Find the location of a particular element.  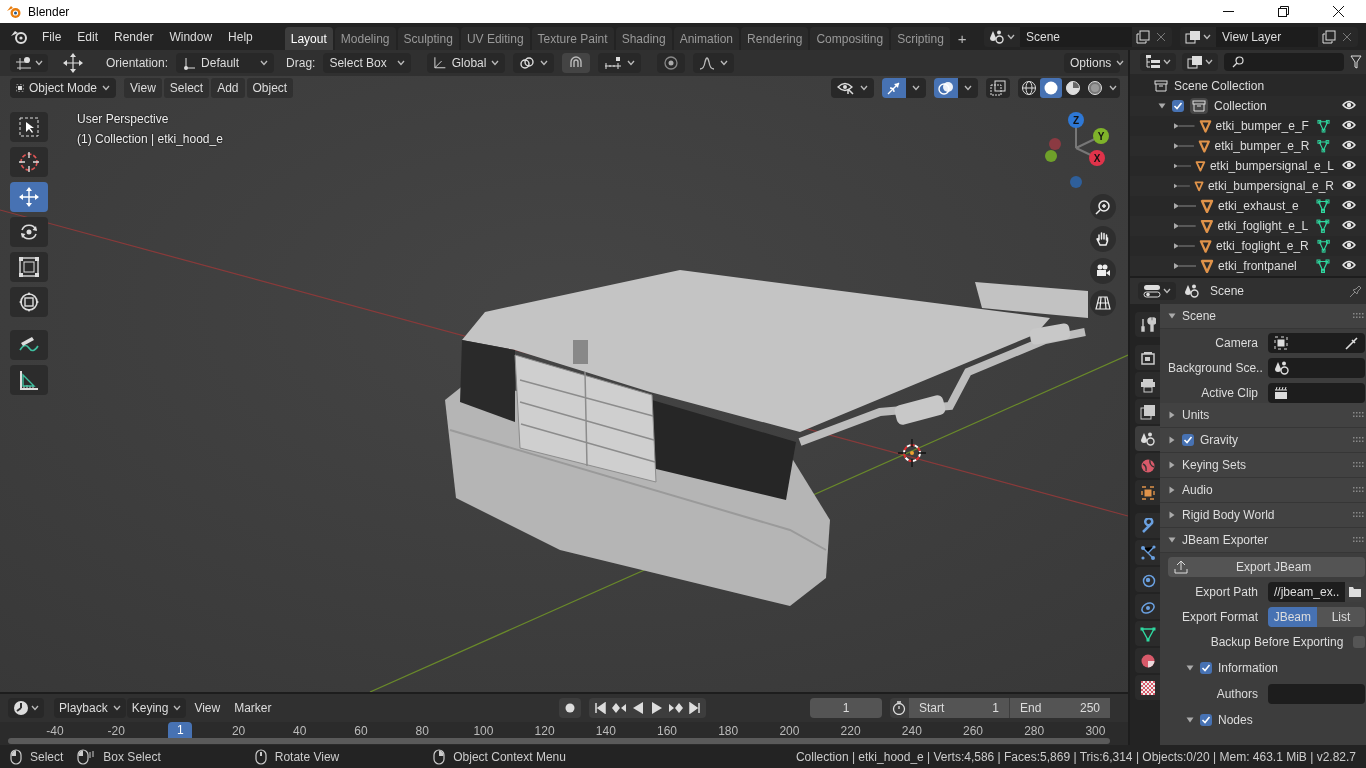

field-label: Active Clip is located at coordinates (1229, 393).